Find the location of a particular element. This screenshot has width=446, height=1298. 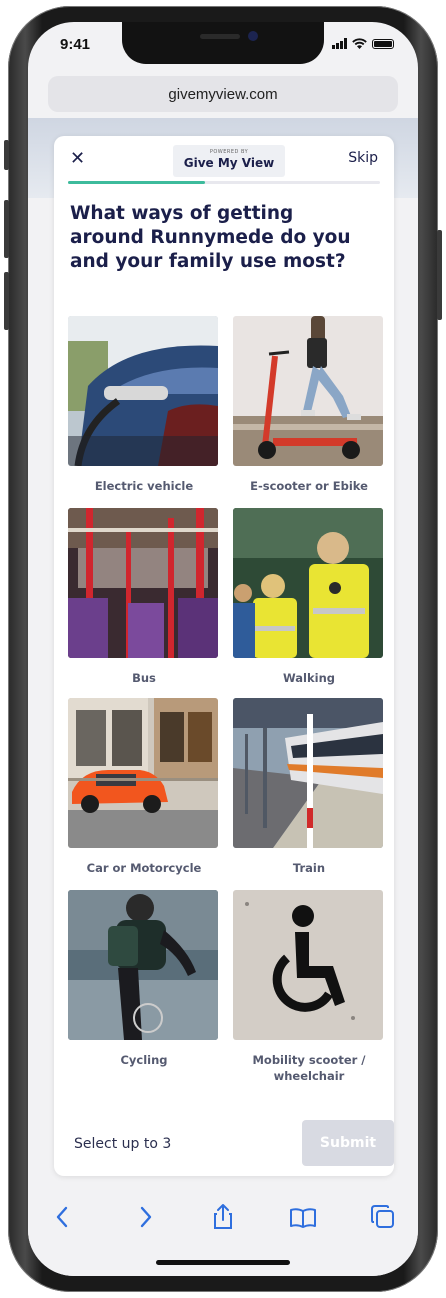

url-text: givemyview.com is located at coordinates (223, 94).